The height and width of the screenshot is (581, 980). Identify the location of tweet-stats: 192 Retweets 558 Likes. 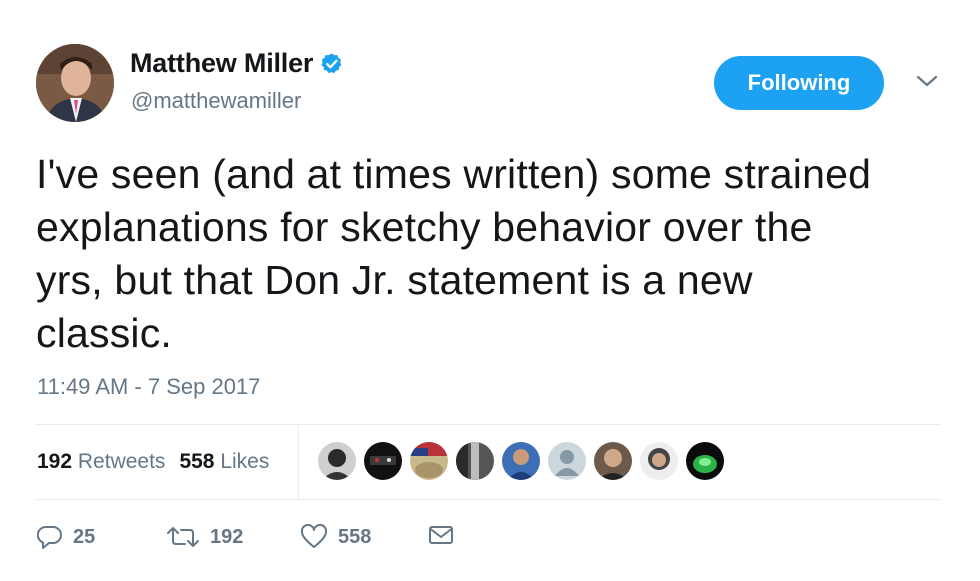
(153, 462).